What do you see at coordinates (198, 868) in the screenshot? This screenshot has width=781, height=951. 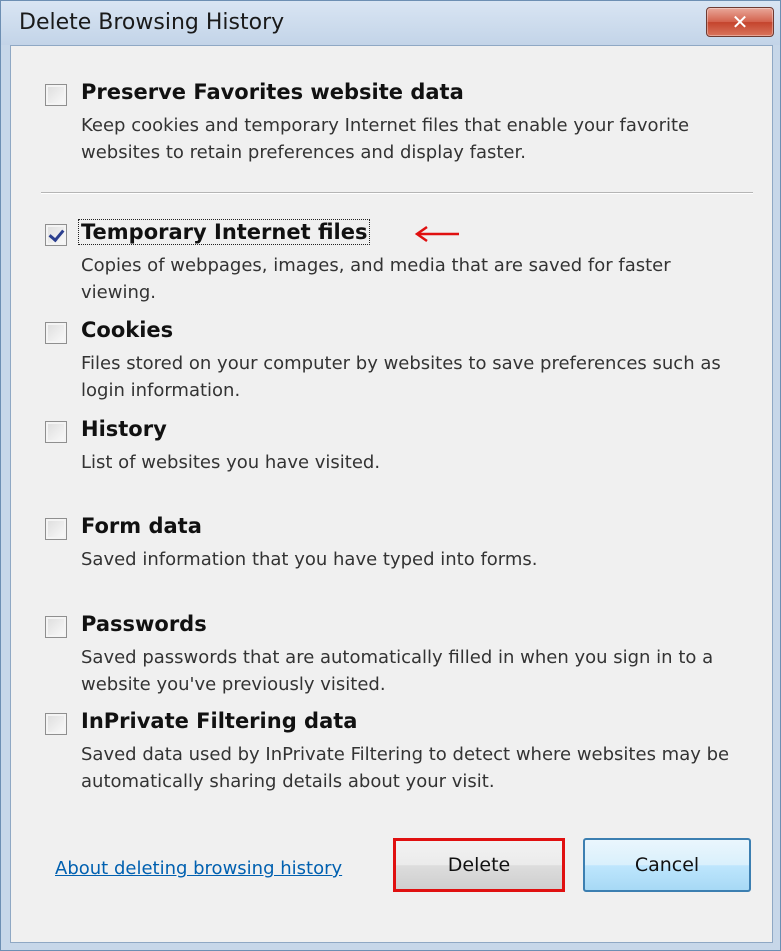 I see `about-deleting-history-link: About deleting browsing history` at bounding box center [198, 868].